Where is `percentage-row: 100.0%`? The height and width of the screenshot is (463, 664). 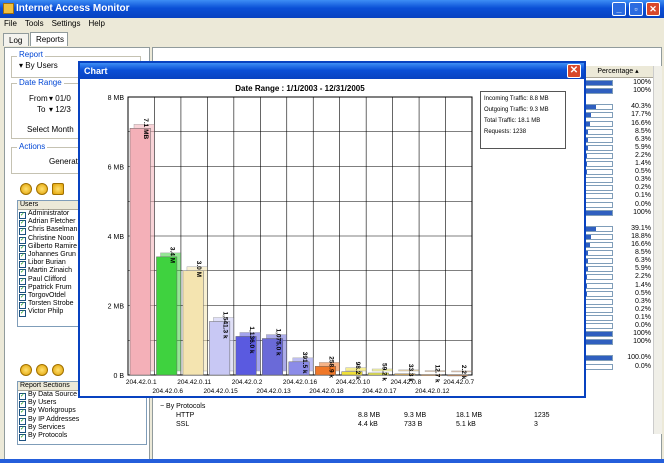
percentage-row: 100.0% is located at coordinates (618, 358).